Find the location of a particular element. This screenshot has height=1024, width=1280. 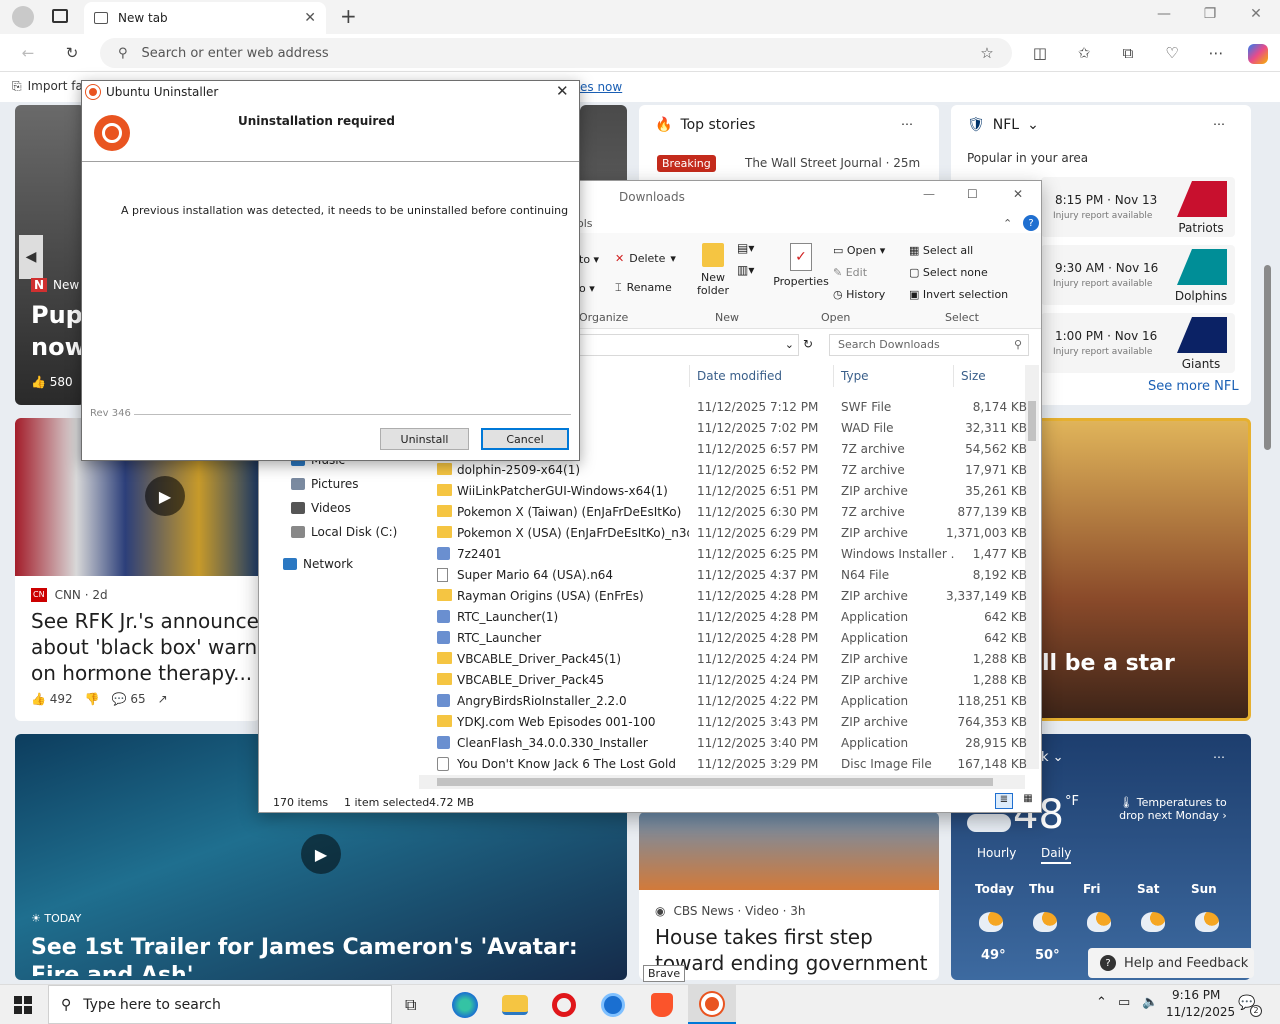

profile-avatar is located at coordinates (23, 17).